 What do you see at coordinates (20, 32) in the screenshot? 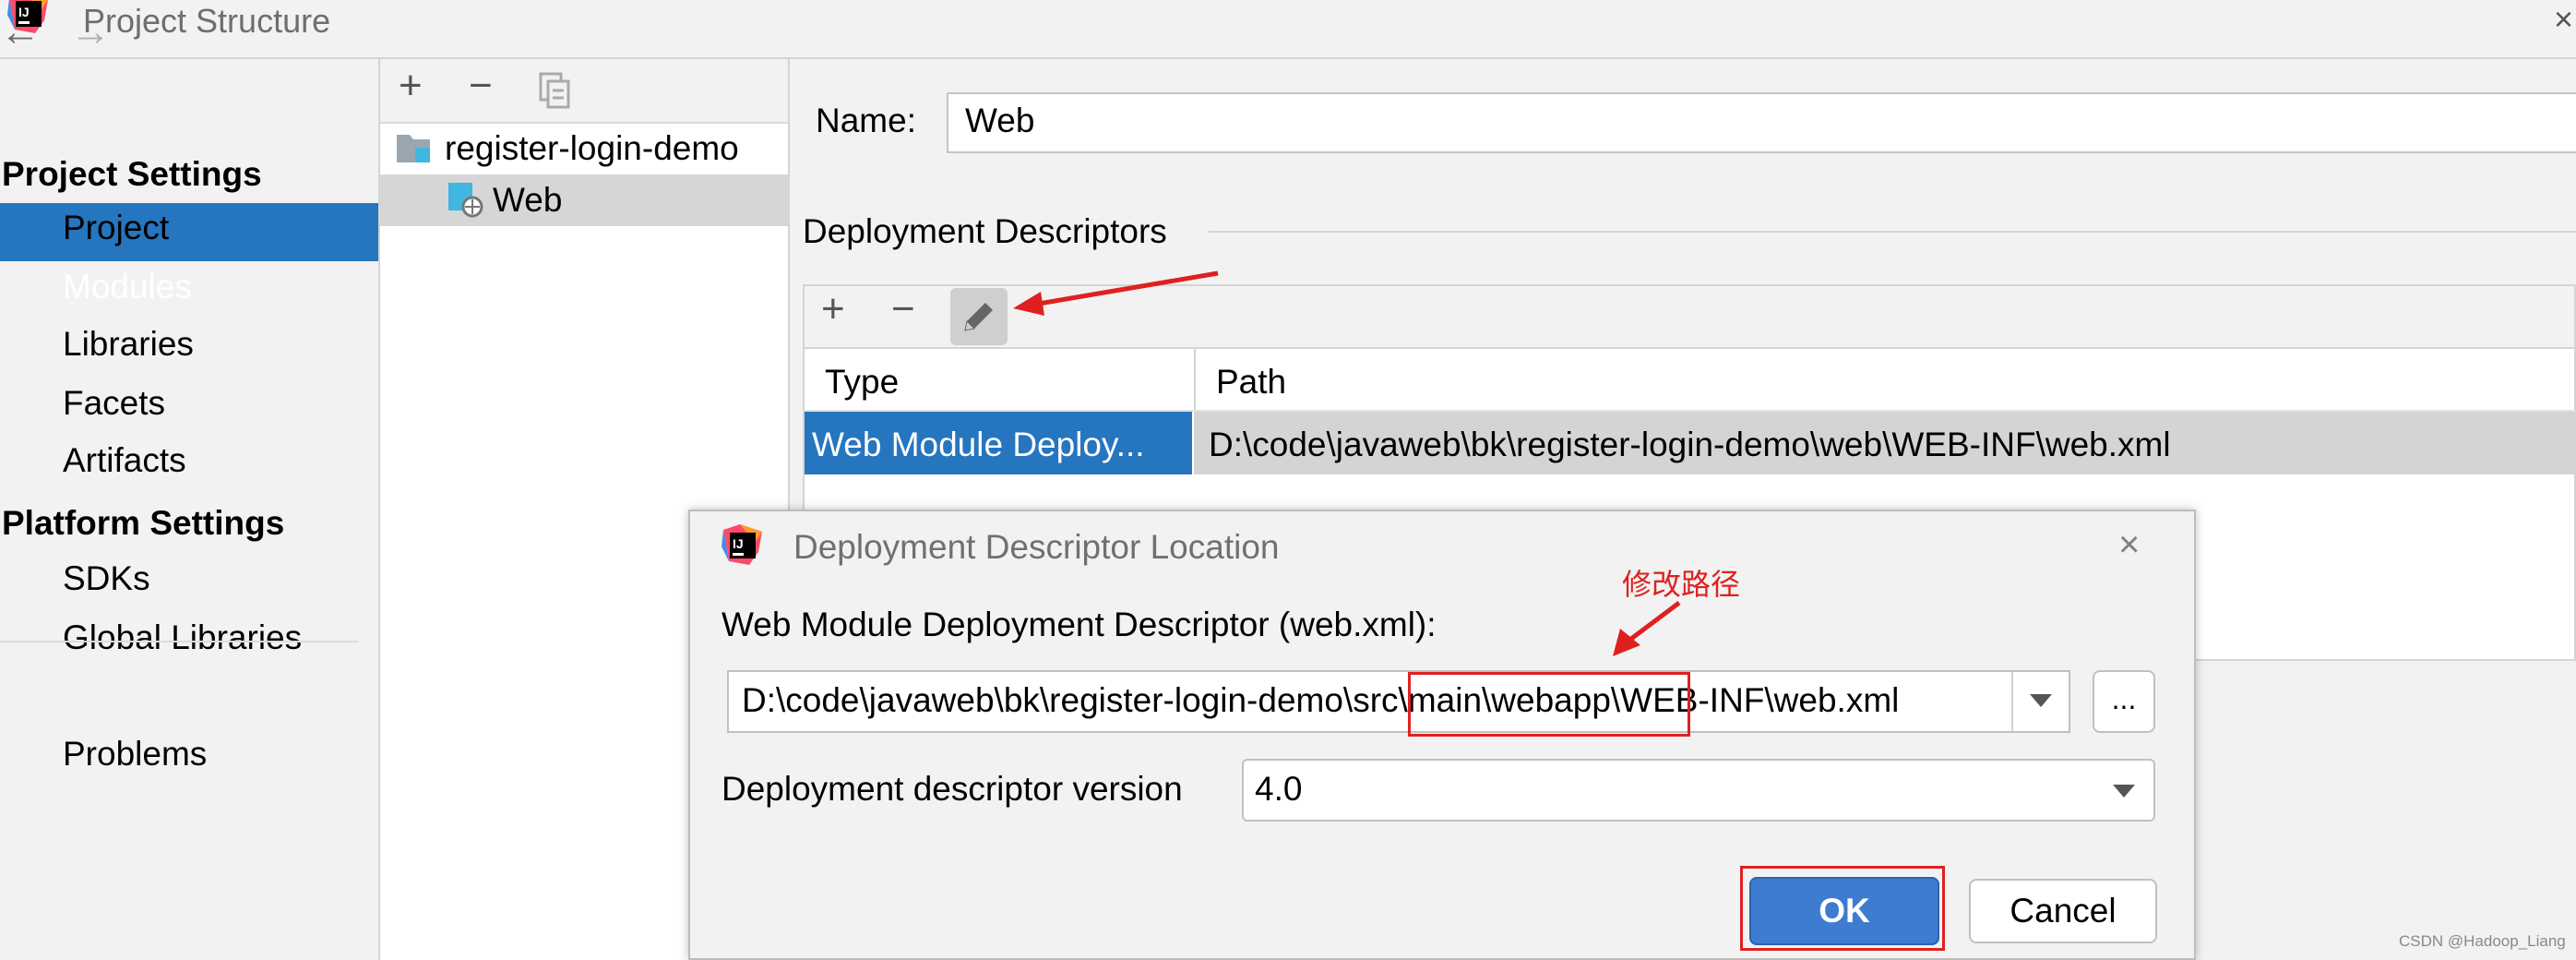
I see `back-arrow-icon: ←` at bounding box center [20, 32].